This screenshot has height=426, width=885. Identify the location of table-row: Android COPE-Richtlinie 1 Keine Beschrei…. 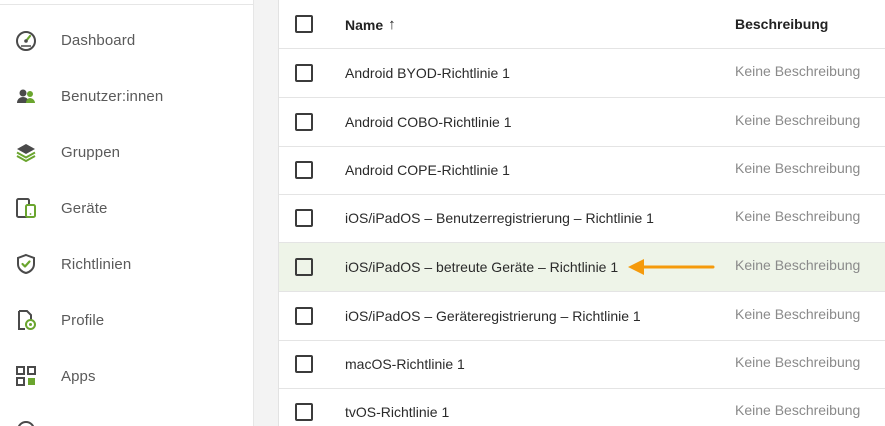
(582, 170).